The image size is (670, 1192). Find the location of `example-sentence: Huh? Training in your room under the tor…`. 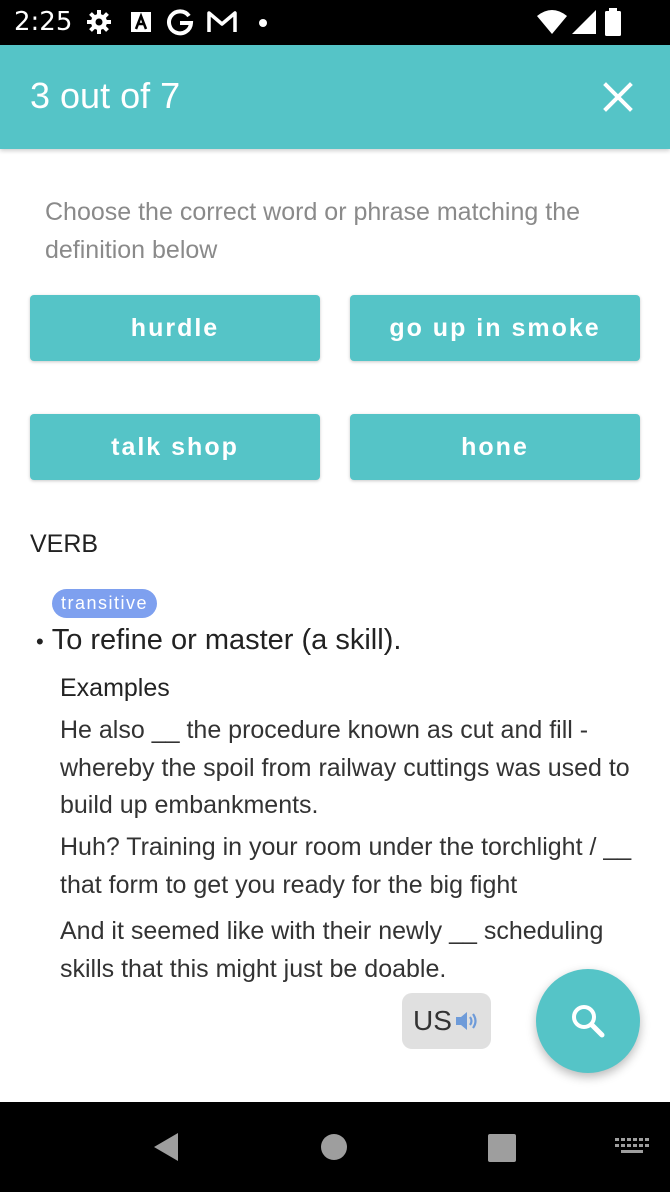

example-sentence: Huh? Training in your room under the tor… is located at coordinates (346, 866).